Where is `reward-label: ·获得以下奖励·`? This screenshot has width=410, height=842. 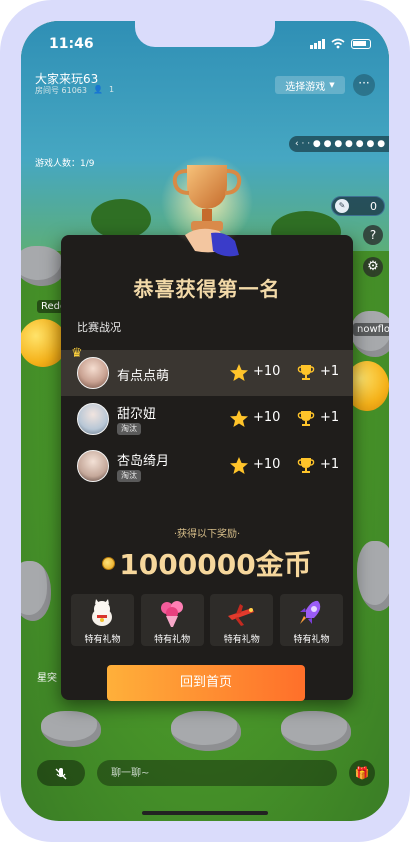
reward-label: ·获得以下奖励· is located at coordinates (207, 534).